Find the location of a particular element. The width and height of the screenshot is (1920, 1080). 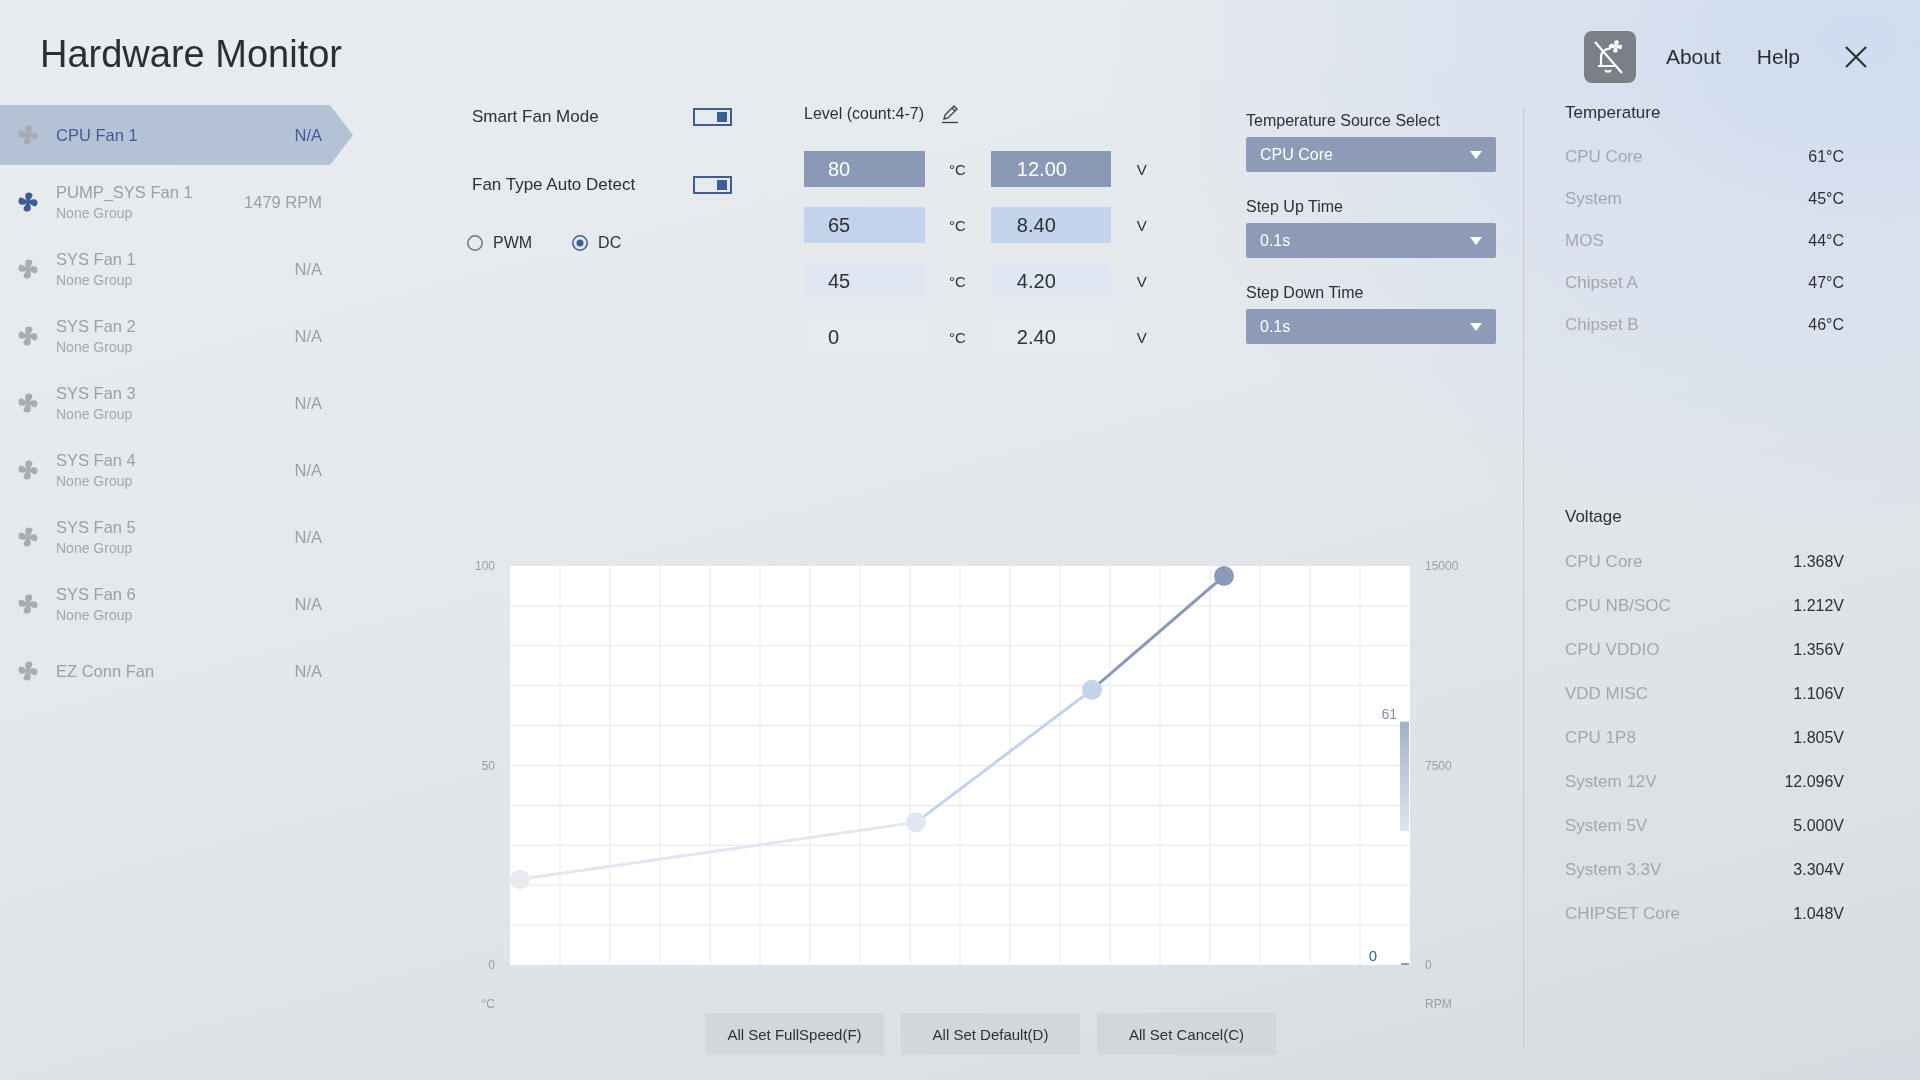

action-button: All Set Default(D) is located at coordinates (990, 1034).